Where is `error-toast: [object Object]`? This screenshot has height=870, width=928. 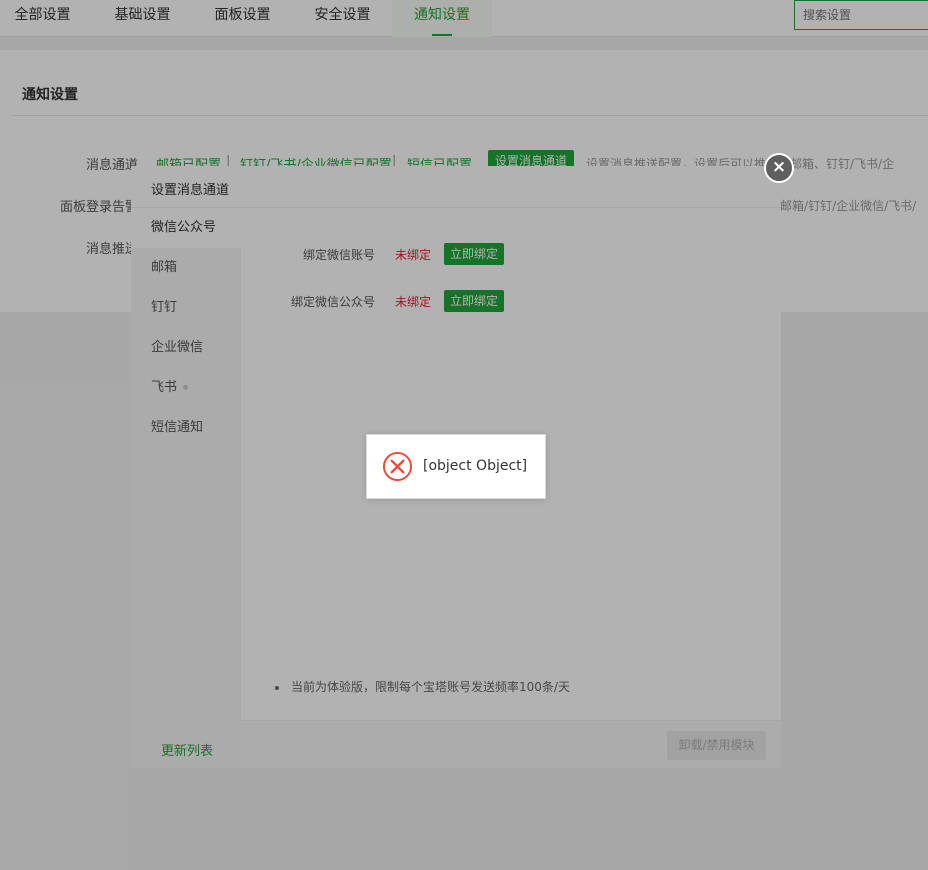 error-toast: [object Object] is located at coordinates (456, 466).